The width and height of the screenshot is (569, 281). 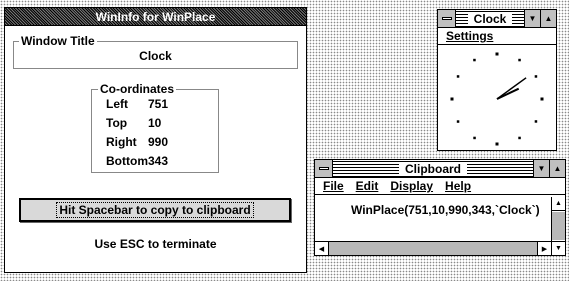 What do you see at coordinates (367, 186) in the screenshot?
I see `menu-edit: Edit` at bounding box center [367, 186].